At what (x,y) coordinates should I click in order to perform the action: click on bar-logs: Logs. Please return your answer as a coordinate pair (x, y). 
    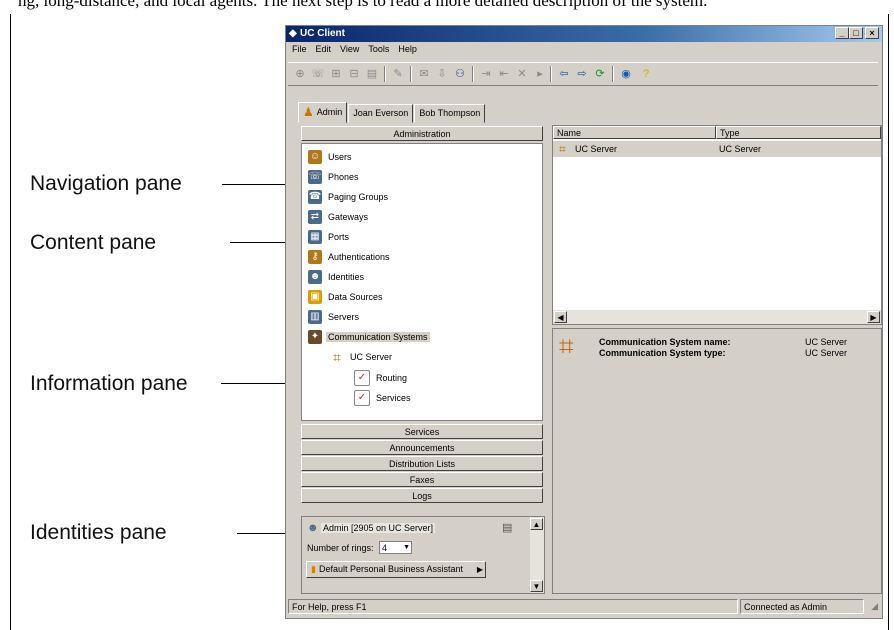
    Looking at the image, I should click on (422, 495).